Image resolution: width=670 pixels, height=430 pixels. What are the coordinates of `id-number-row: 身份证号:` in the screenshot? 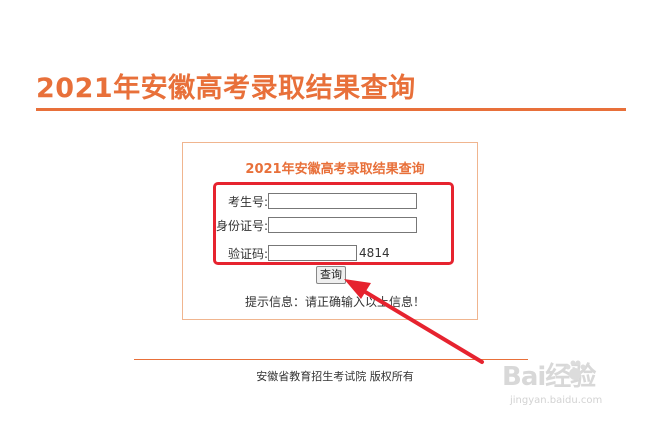 It's located at (317, 225).